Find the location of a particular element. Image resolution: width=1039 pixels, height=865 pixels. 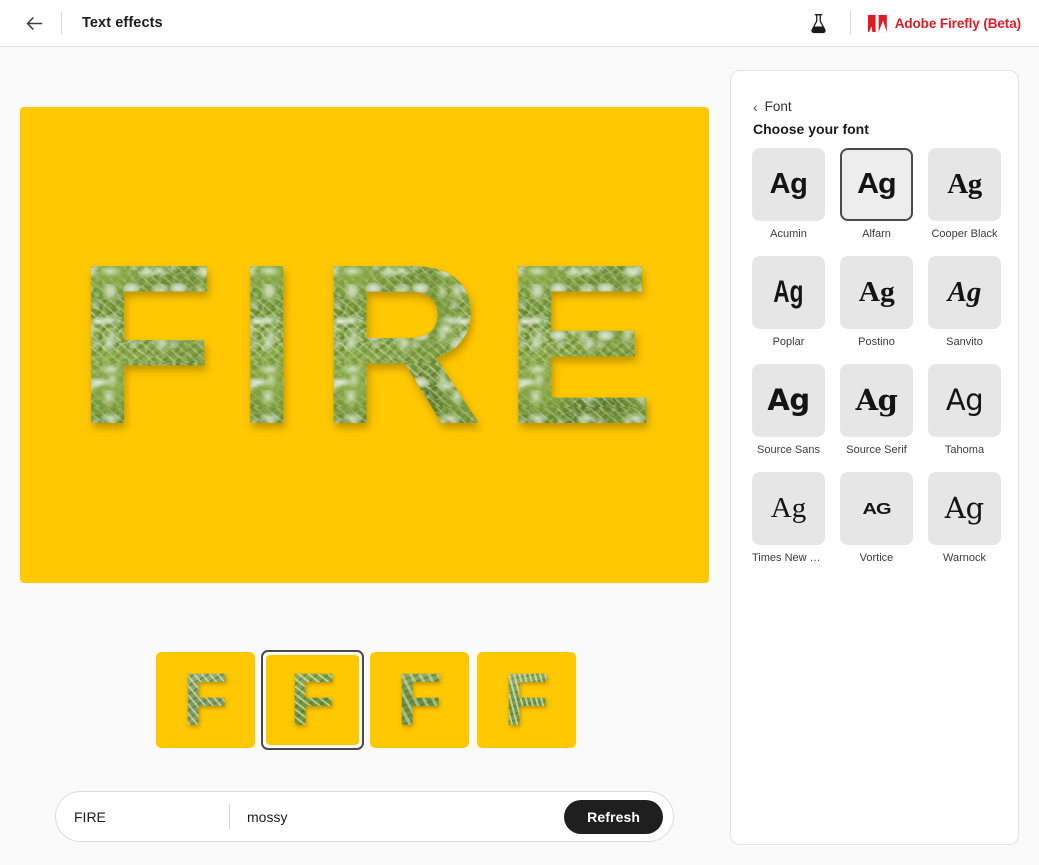

font-option-source-sans: Ag Source Sans is located at coordinates (788, 410).